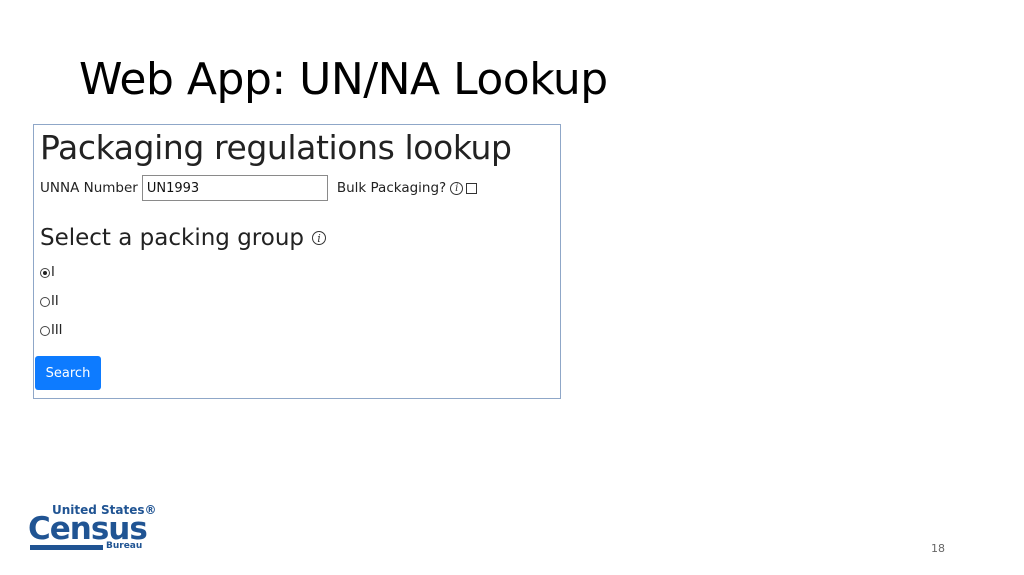  What do you see at coordinates (343, 79) in the screenshot?
I see `slide-title: Web App: UN/NA Lookup` at bounding box center [343, 79].